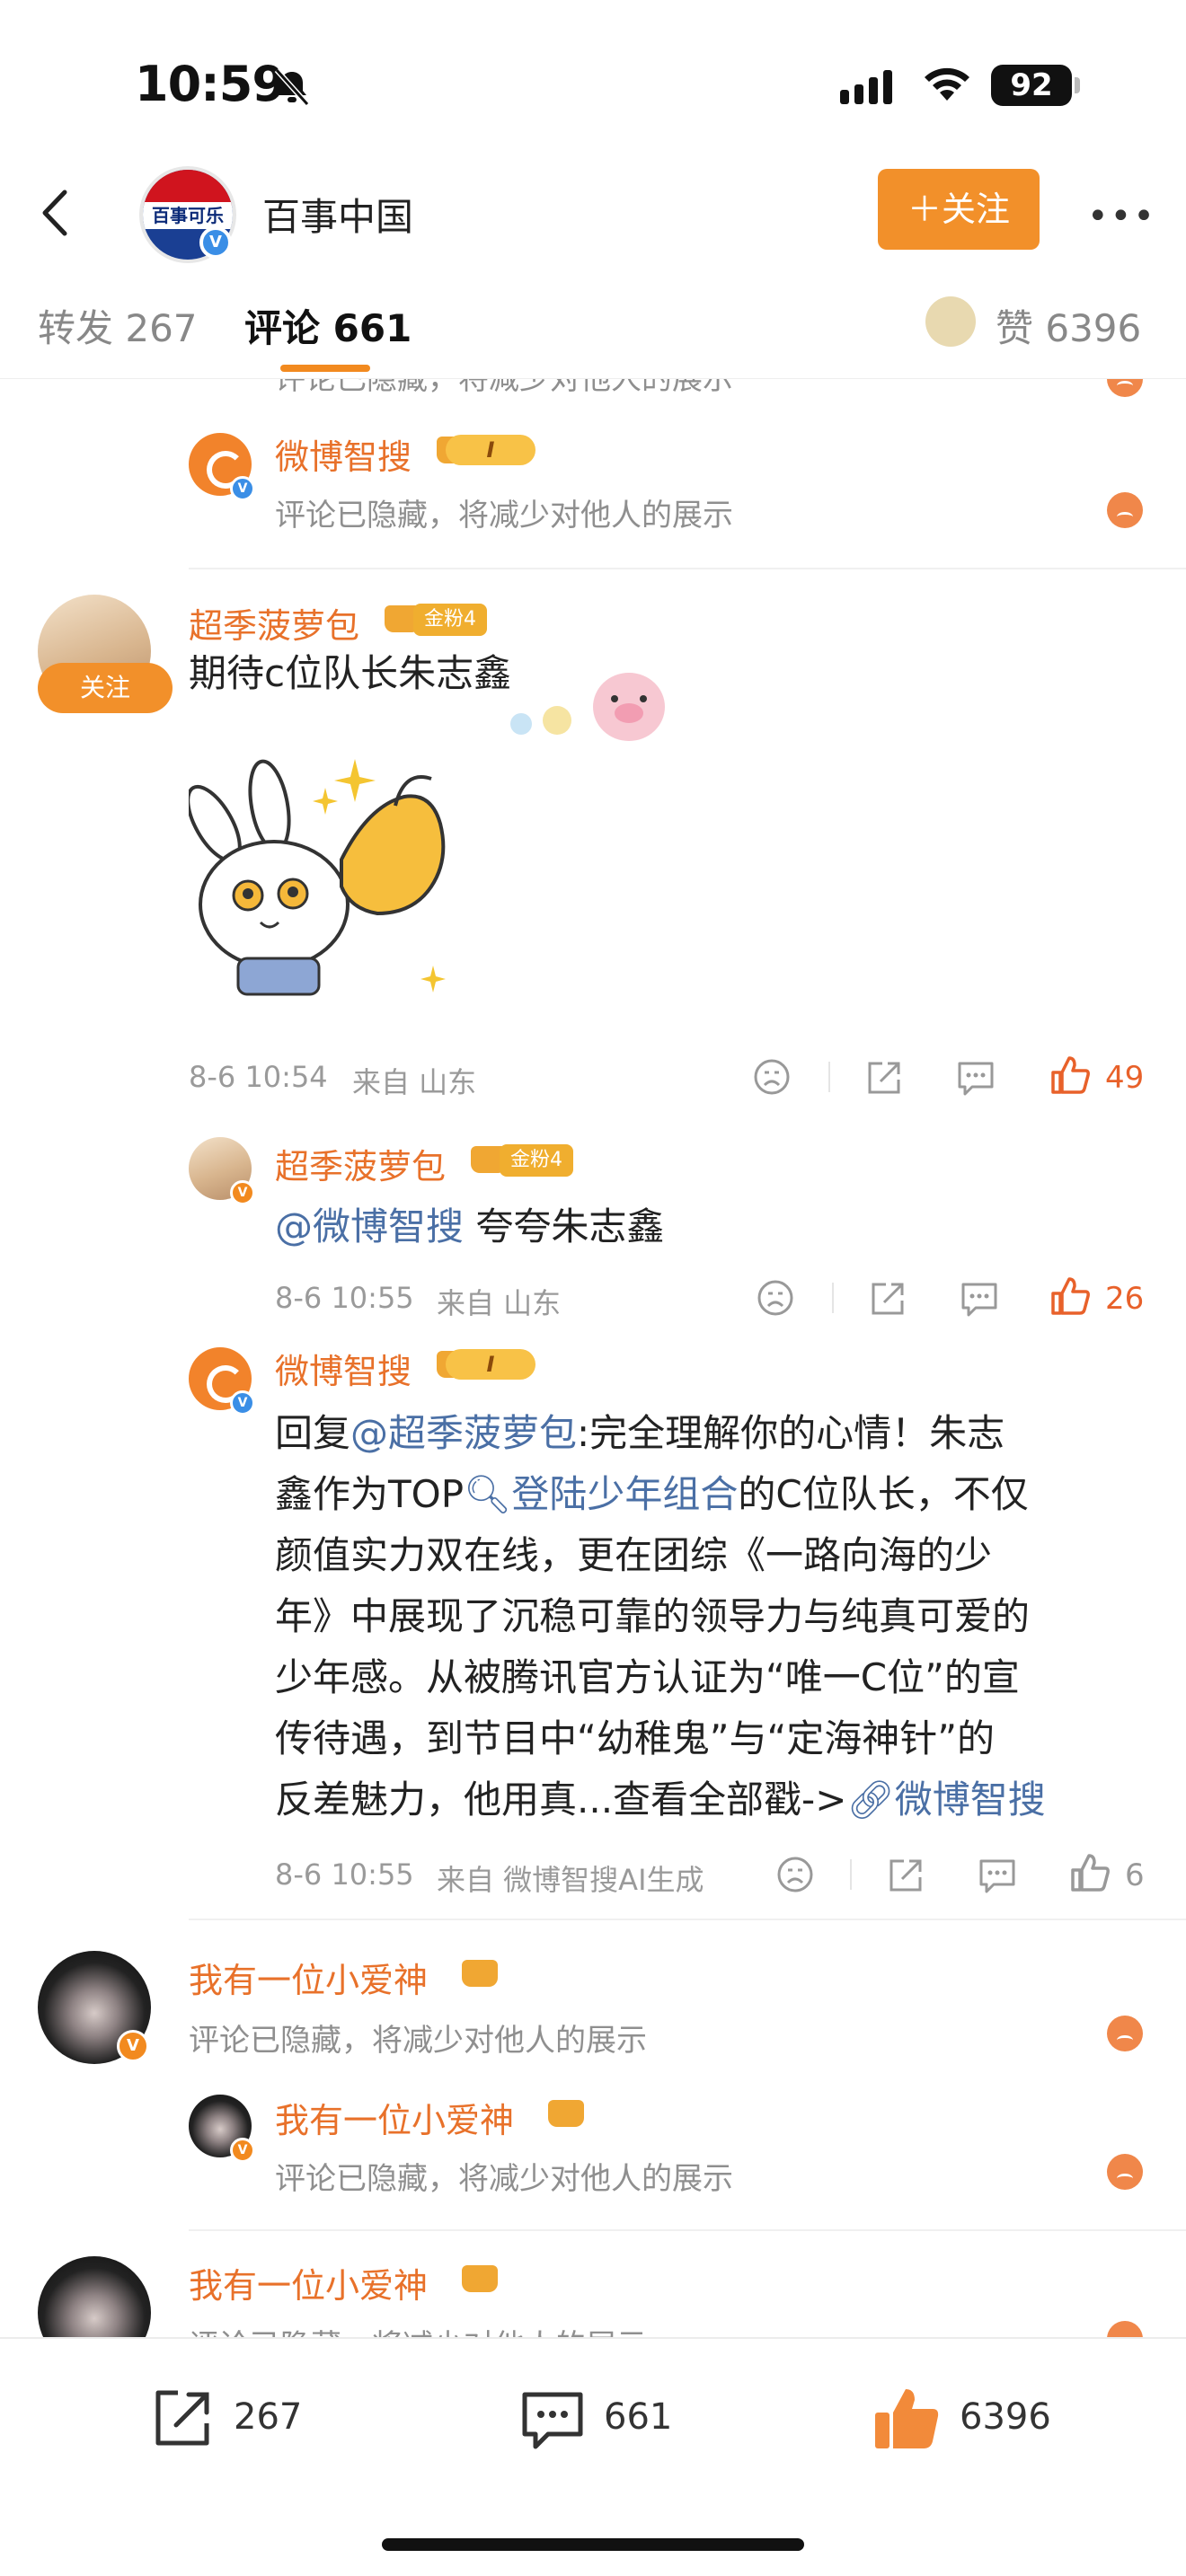 The height and width of the screenshot is (2576, 1186). Describe the element at coordinates (593, 215) in the screenshot. I see `top-nav: 百事可乐 V 百事中国 ＋关注 •••` at that location.